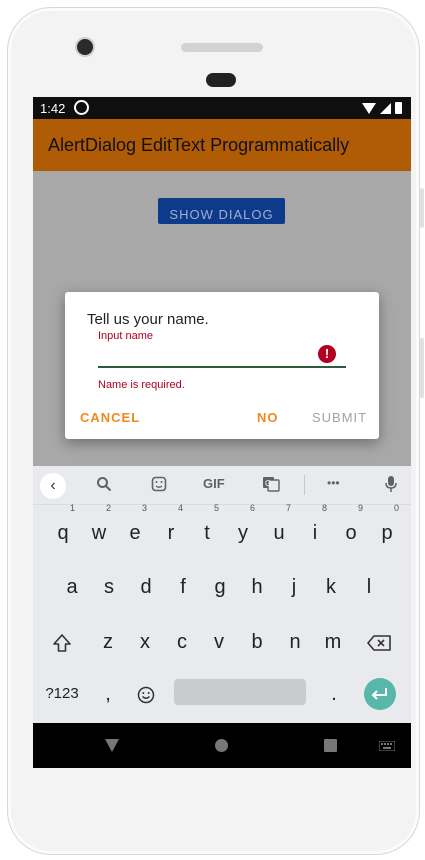 The height and width of the screenshot is (860, 425). Describe the element at coordinates (221, 211) in the screenshot. I see `show-dialog-button: SHOW DIALOG` at that location.